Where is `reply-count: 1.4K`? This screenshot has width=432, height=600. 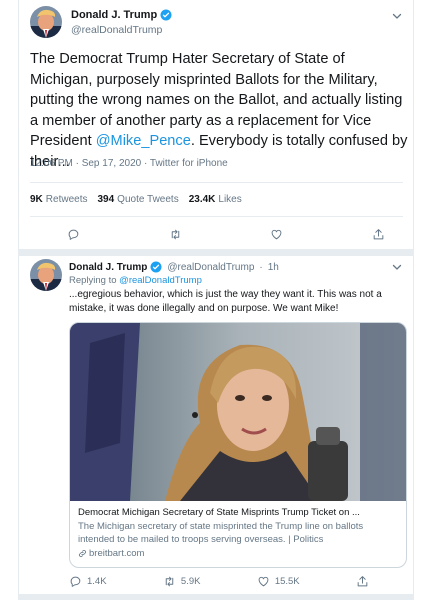
reply-count: 1.4K is located at coordinates (97, 581).